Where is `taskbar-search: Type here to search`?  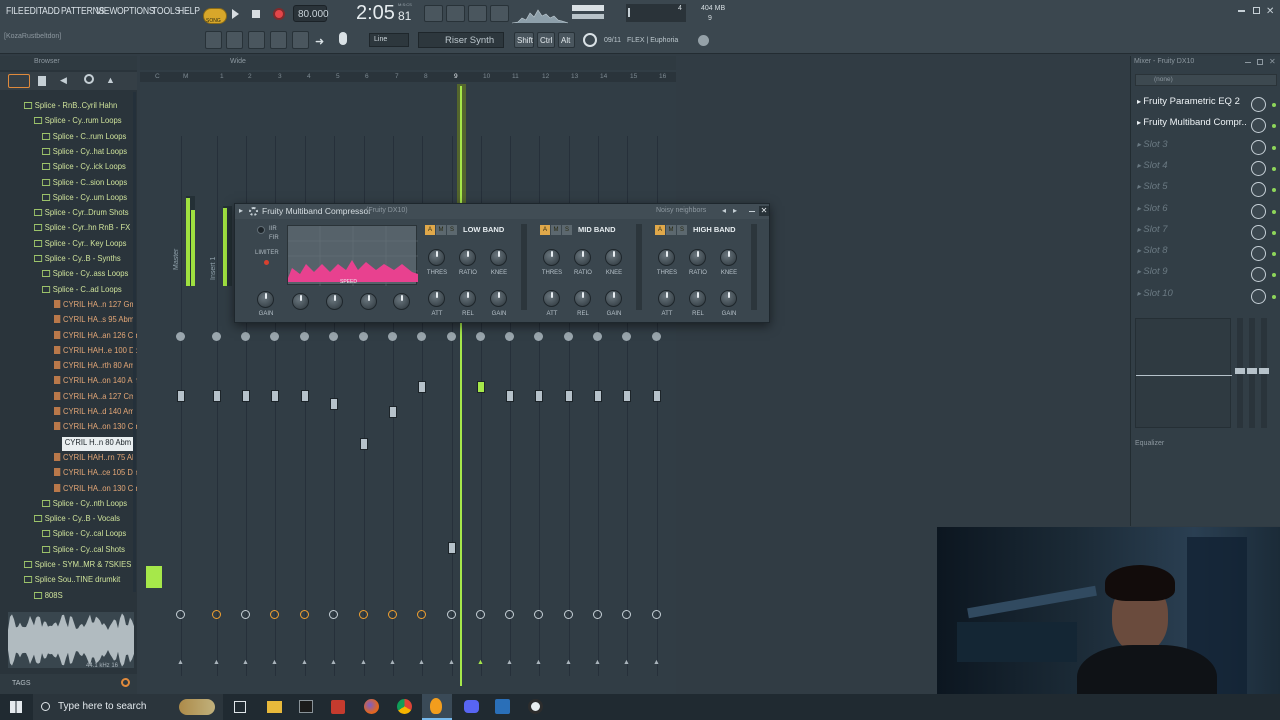
taskbar-search: Type here to search is located at coordinates (128, 707).